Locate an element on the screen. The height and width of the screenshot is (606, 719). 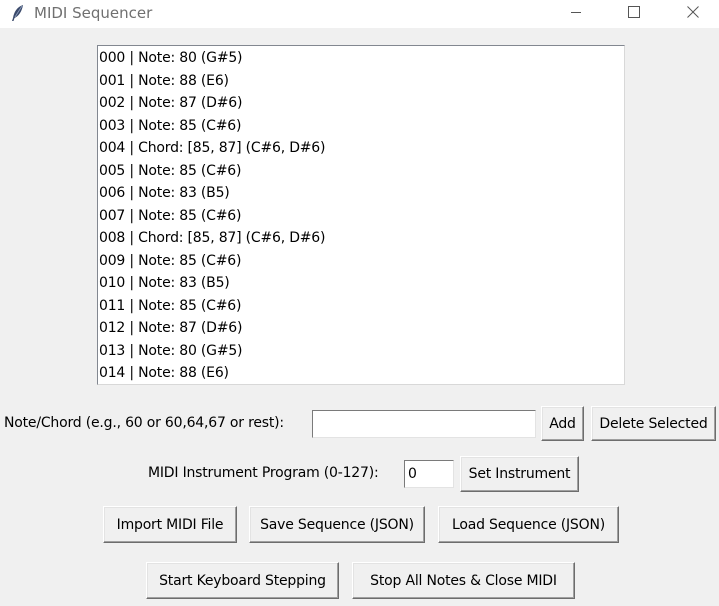
sequence-list-item: 010 | Note: 83 (B5) is located at coordinates (361, 283).